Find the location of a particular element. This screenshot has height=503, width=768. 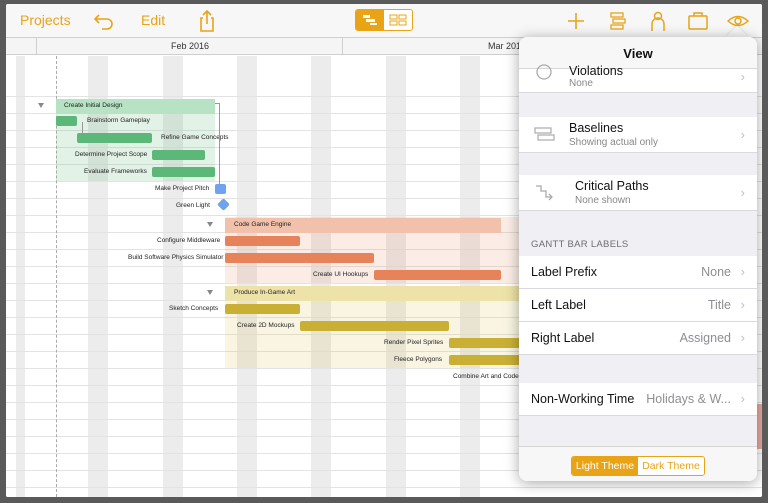

baselines-subtitle: Showing actual only is located at coordinates (613, 142).